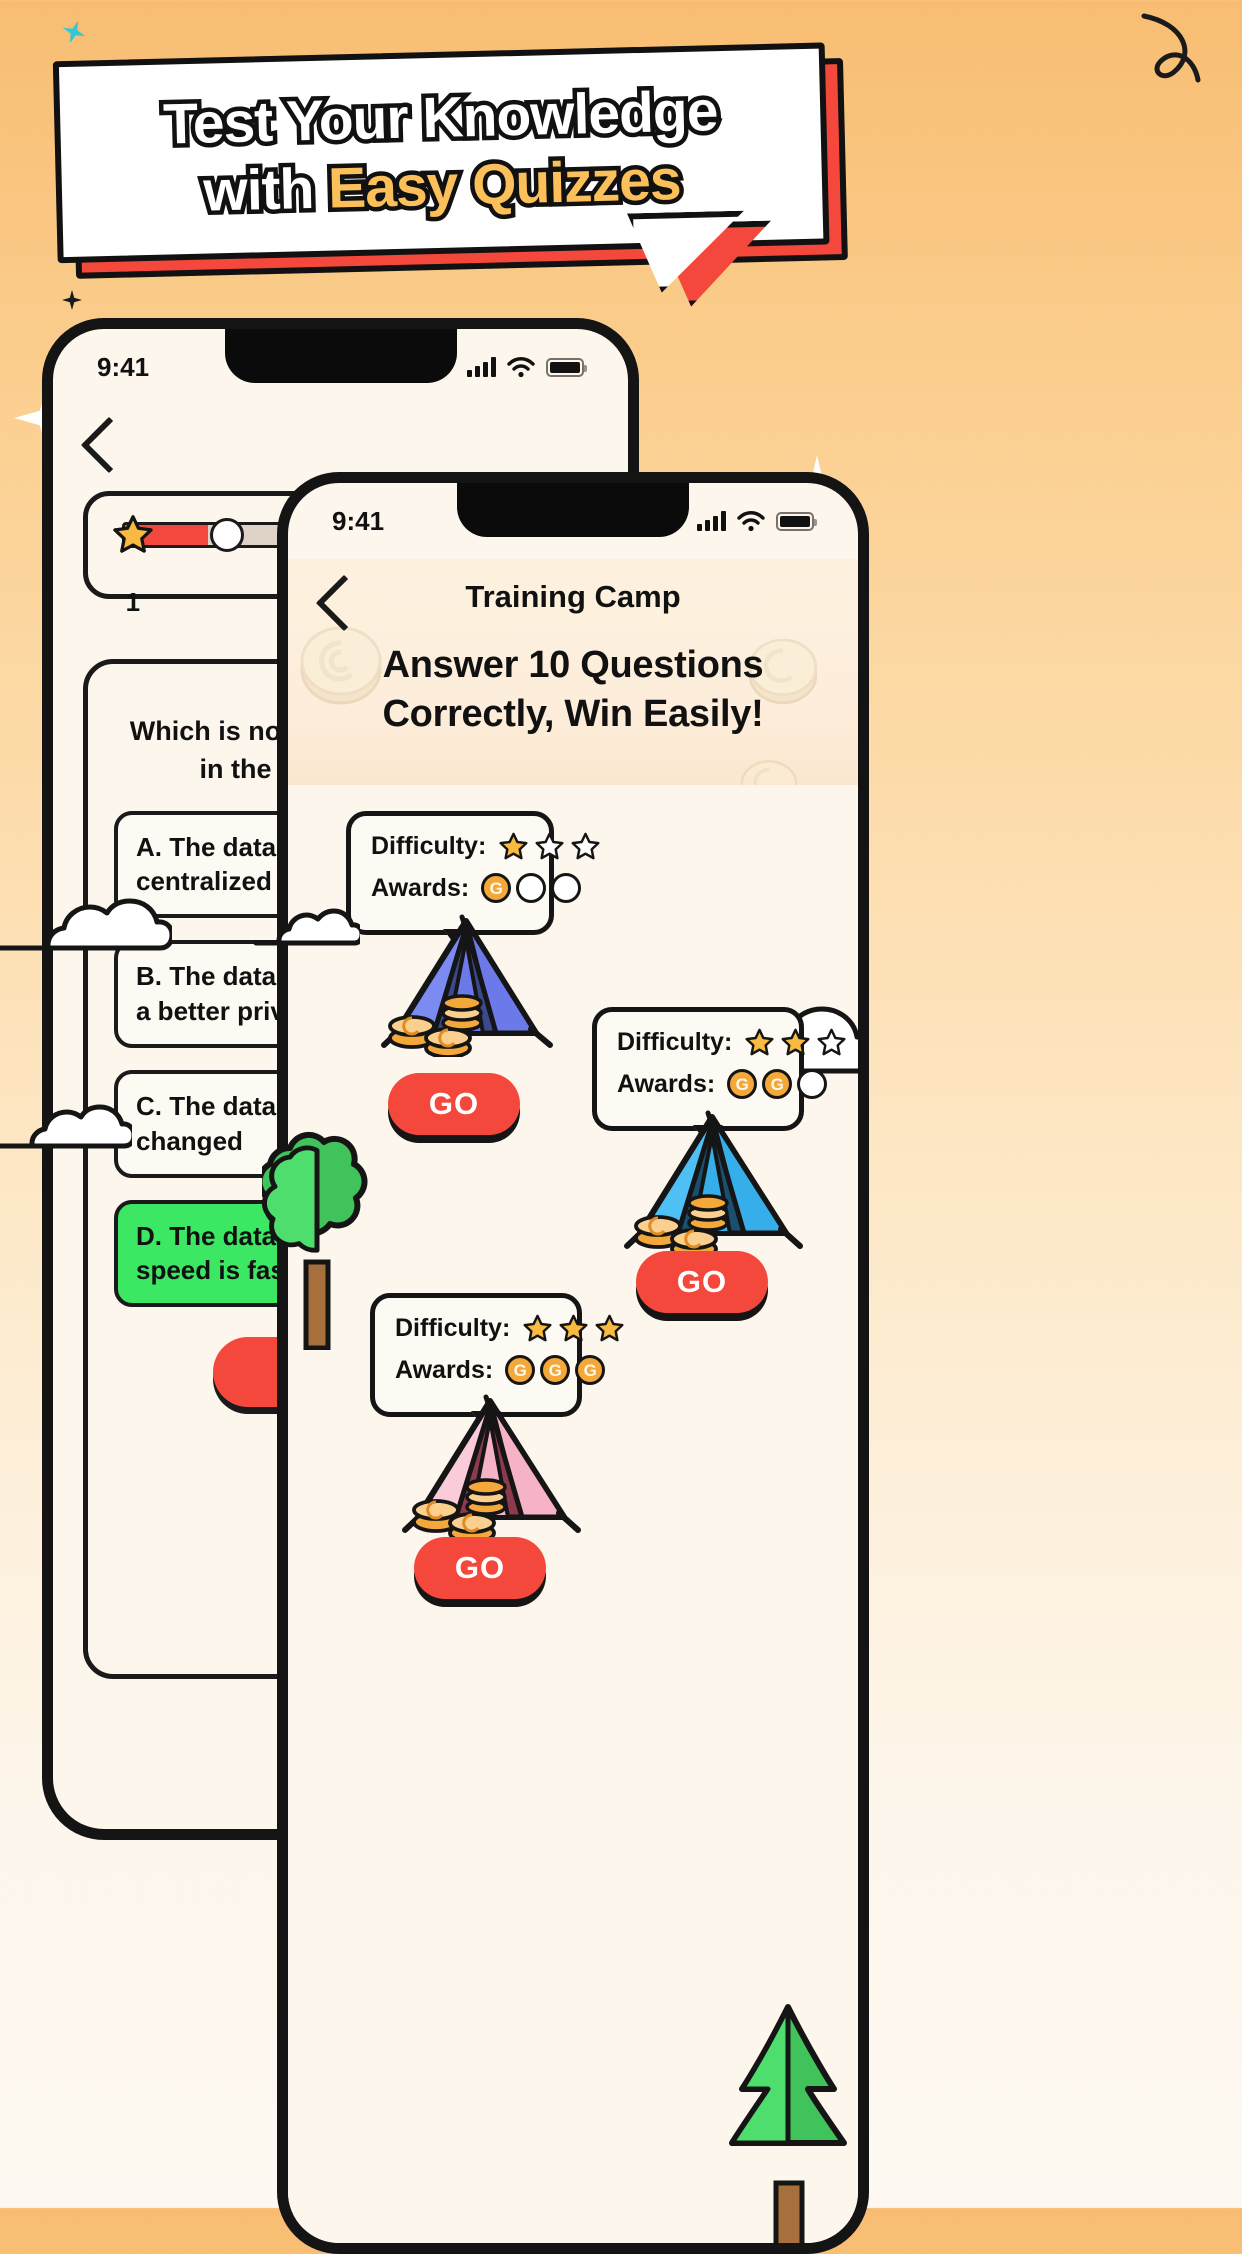 The image size is (1242, 2254). I want to click on tent-icon-hard-level, so click(491, 1468).